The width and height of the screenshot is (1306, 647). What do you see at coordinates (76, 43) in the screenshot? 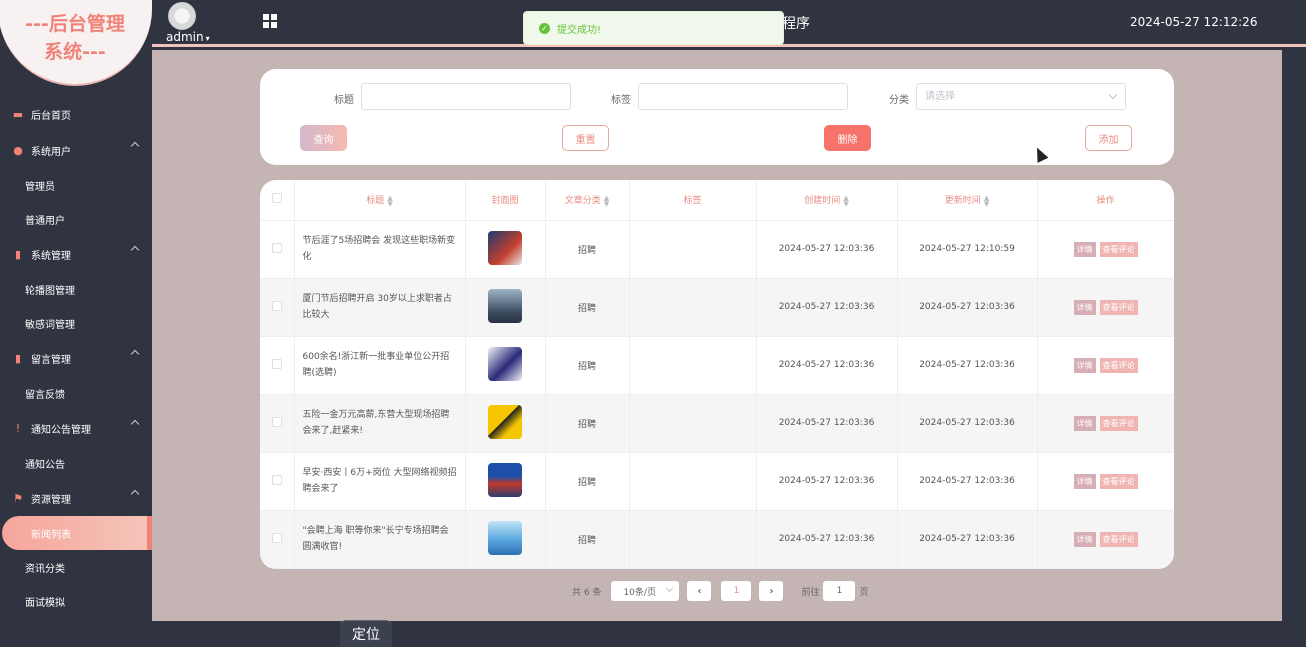
I see `brand-logo: ---后台管理 系统---` at bounding box center [76, 43].